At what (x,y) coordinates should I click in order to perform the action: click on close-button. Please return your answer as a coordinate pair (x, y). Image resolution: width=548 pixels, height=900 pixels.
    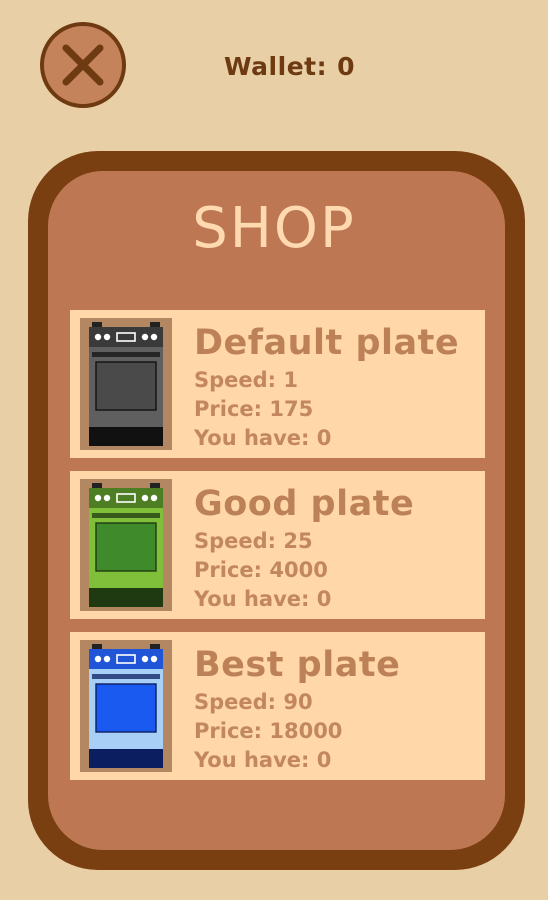
    Looking at the image, I should click on (83, 65).